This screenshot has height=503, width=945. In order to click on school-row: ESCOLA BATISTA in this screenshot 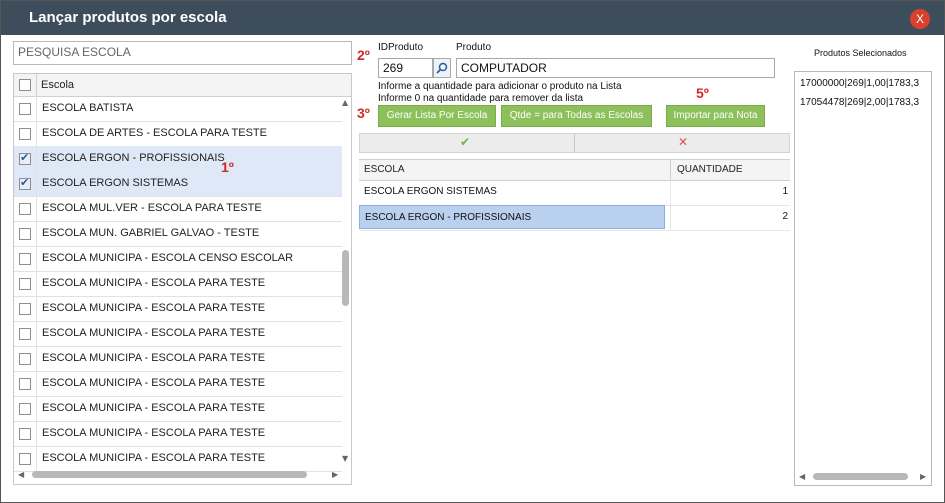, I will do `click(178, 109)`.